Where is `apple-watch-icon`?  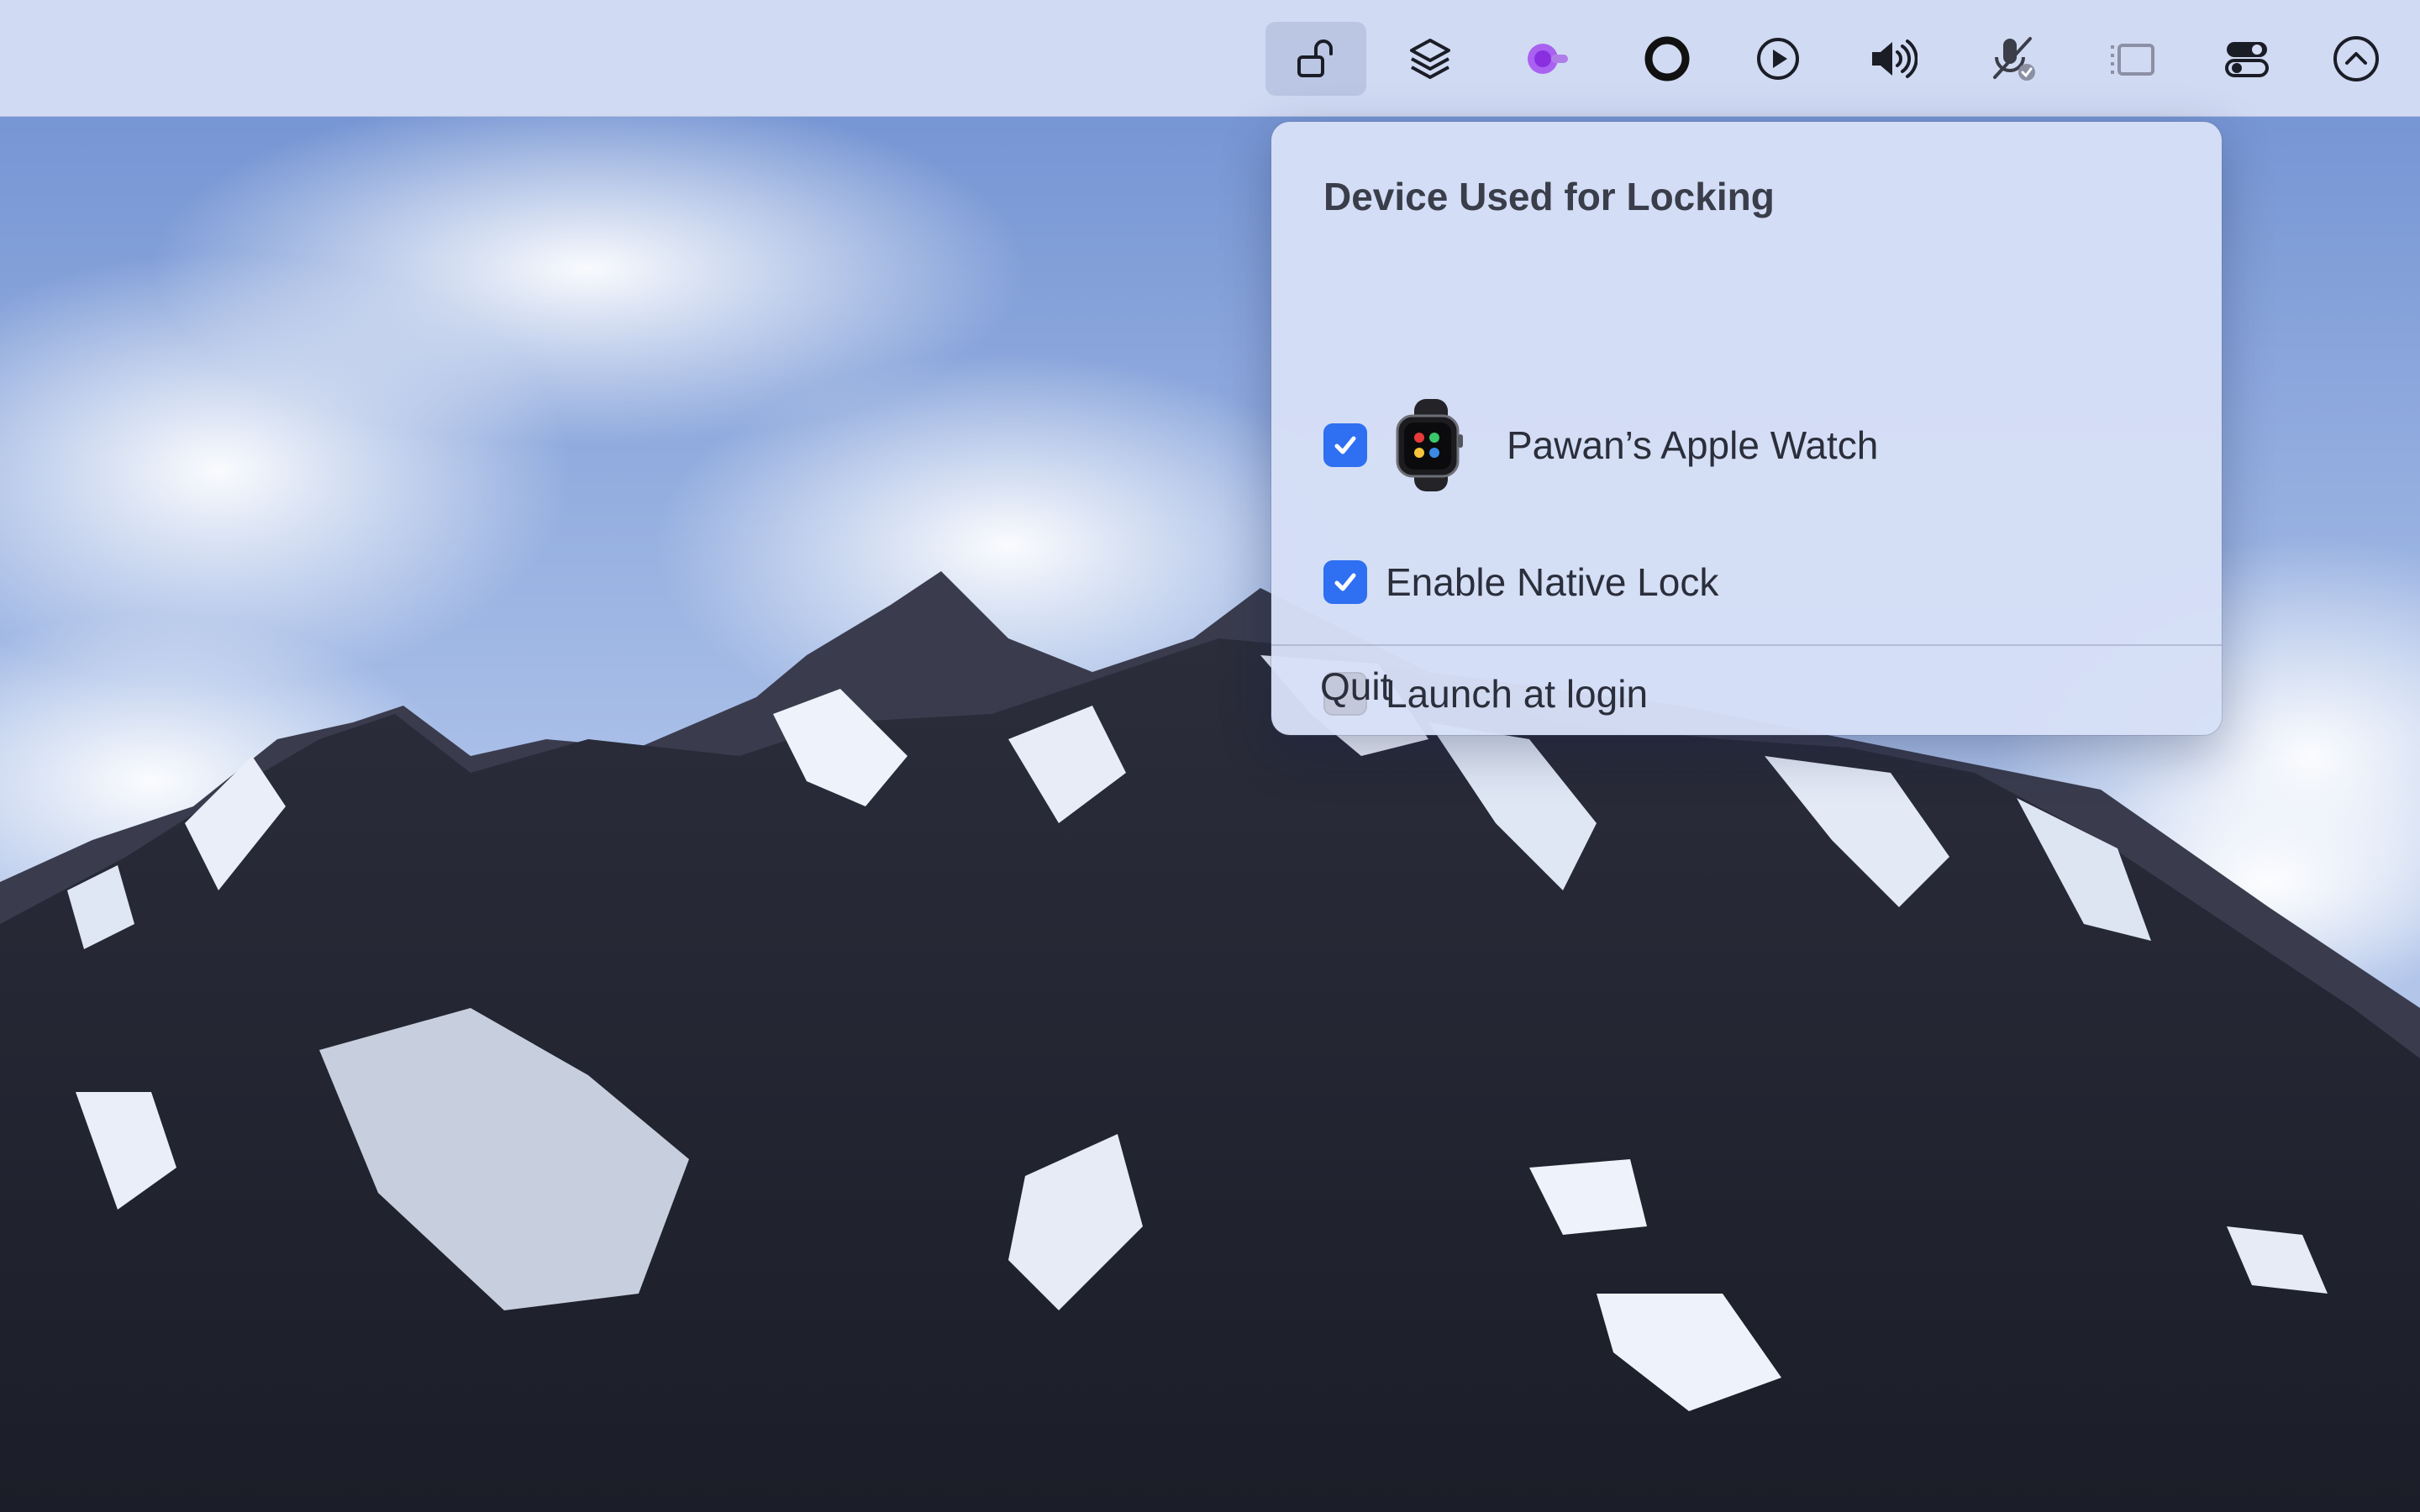
apple-watch-icon is located at coordinates (1429, 445).